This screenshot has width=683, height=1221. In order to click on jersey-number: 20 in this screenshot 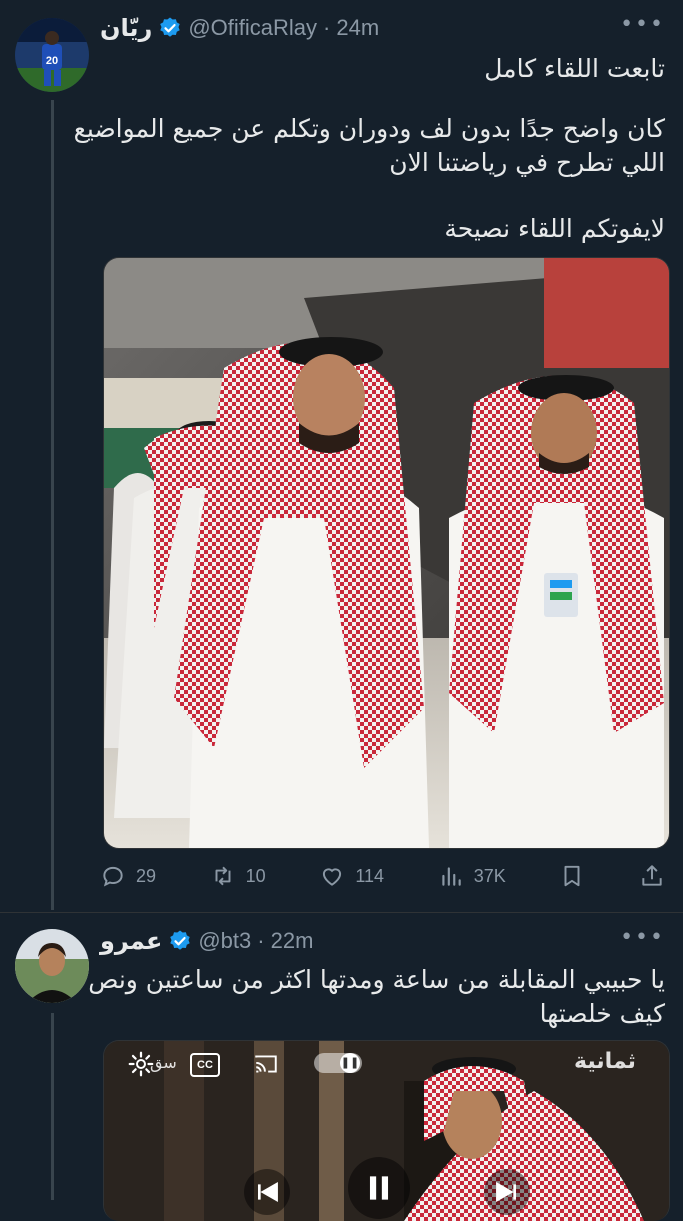, I will do `click(52, 61)`.